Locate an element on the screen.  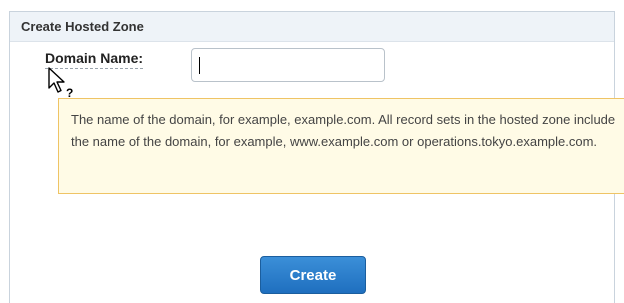
create-button: Create is located at coordinates (313, 275).